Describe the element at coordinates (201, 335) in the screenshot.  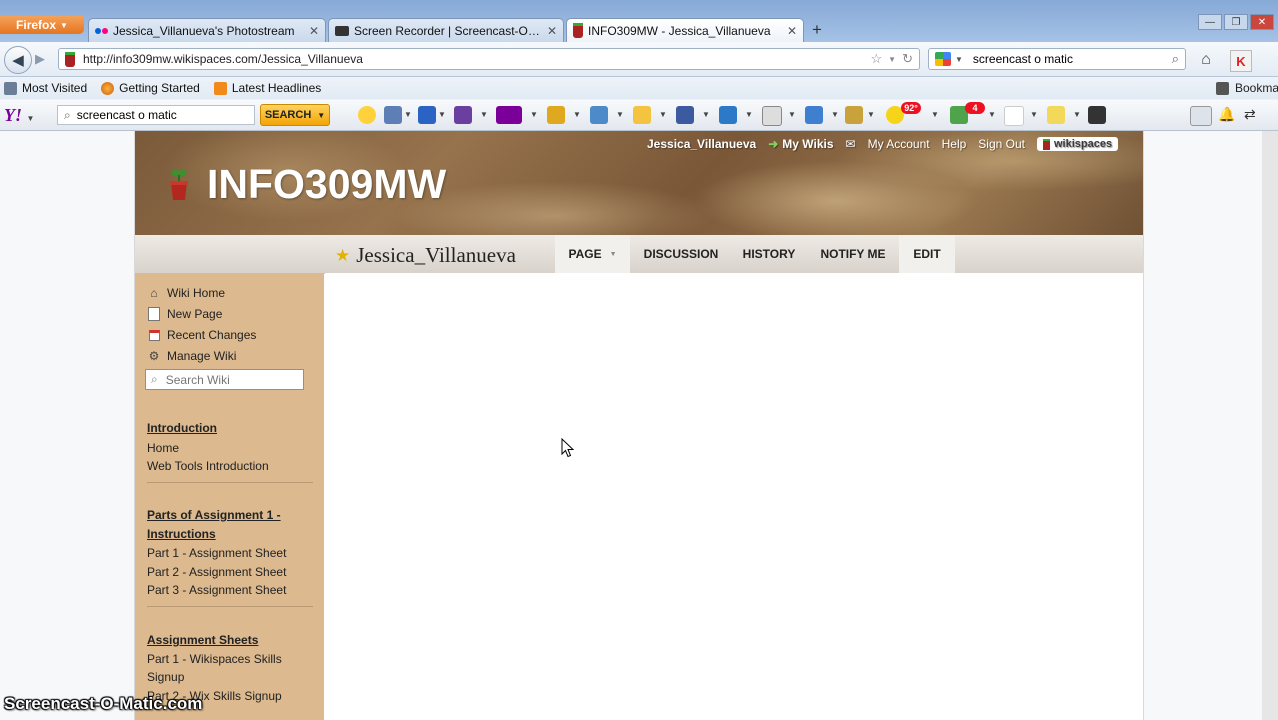
I see `nav-recent-changes: Recent Changes` at that location.